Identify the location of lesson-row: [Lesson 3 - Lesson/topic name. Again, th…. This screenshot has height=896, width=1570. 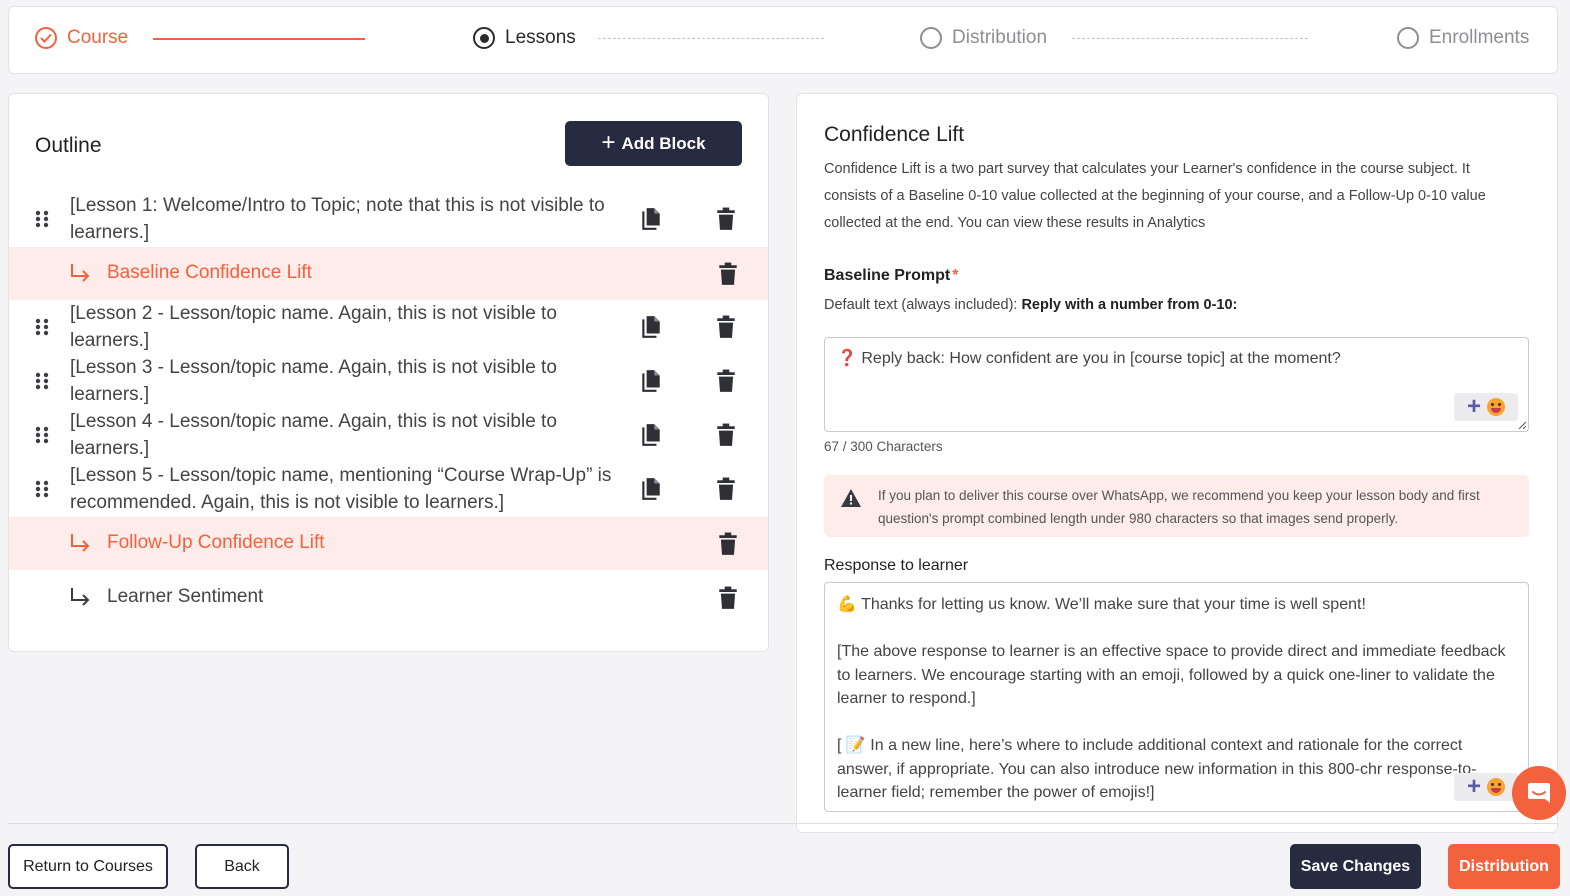
(388, 381).